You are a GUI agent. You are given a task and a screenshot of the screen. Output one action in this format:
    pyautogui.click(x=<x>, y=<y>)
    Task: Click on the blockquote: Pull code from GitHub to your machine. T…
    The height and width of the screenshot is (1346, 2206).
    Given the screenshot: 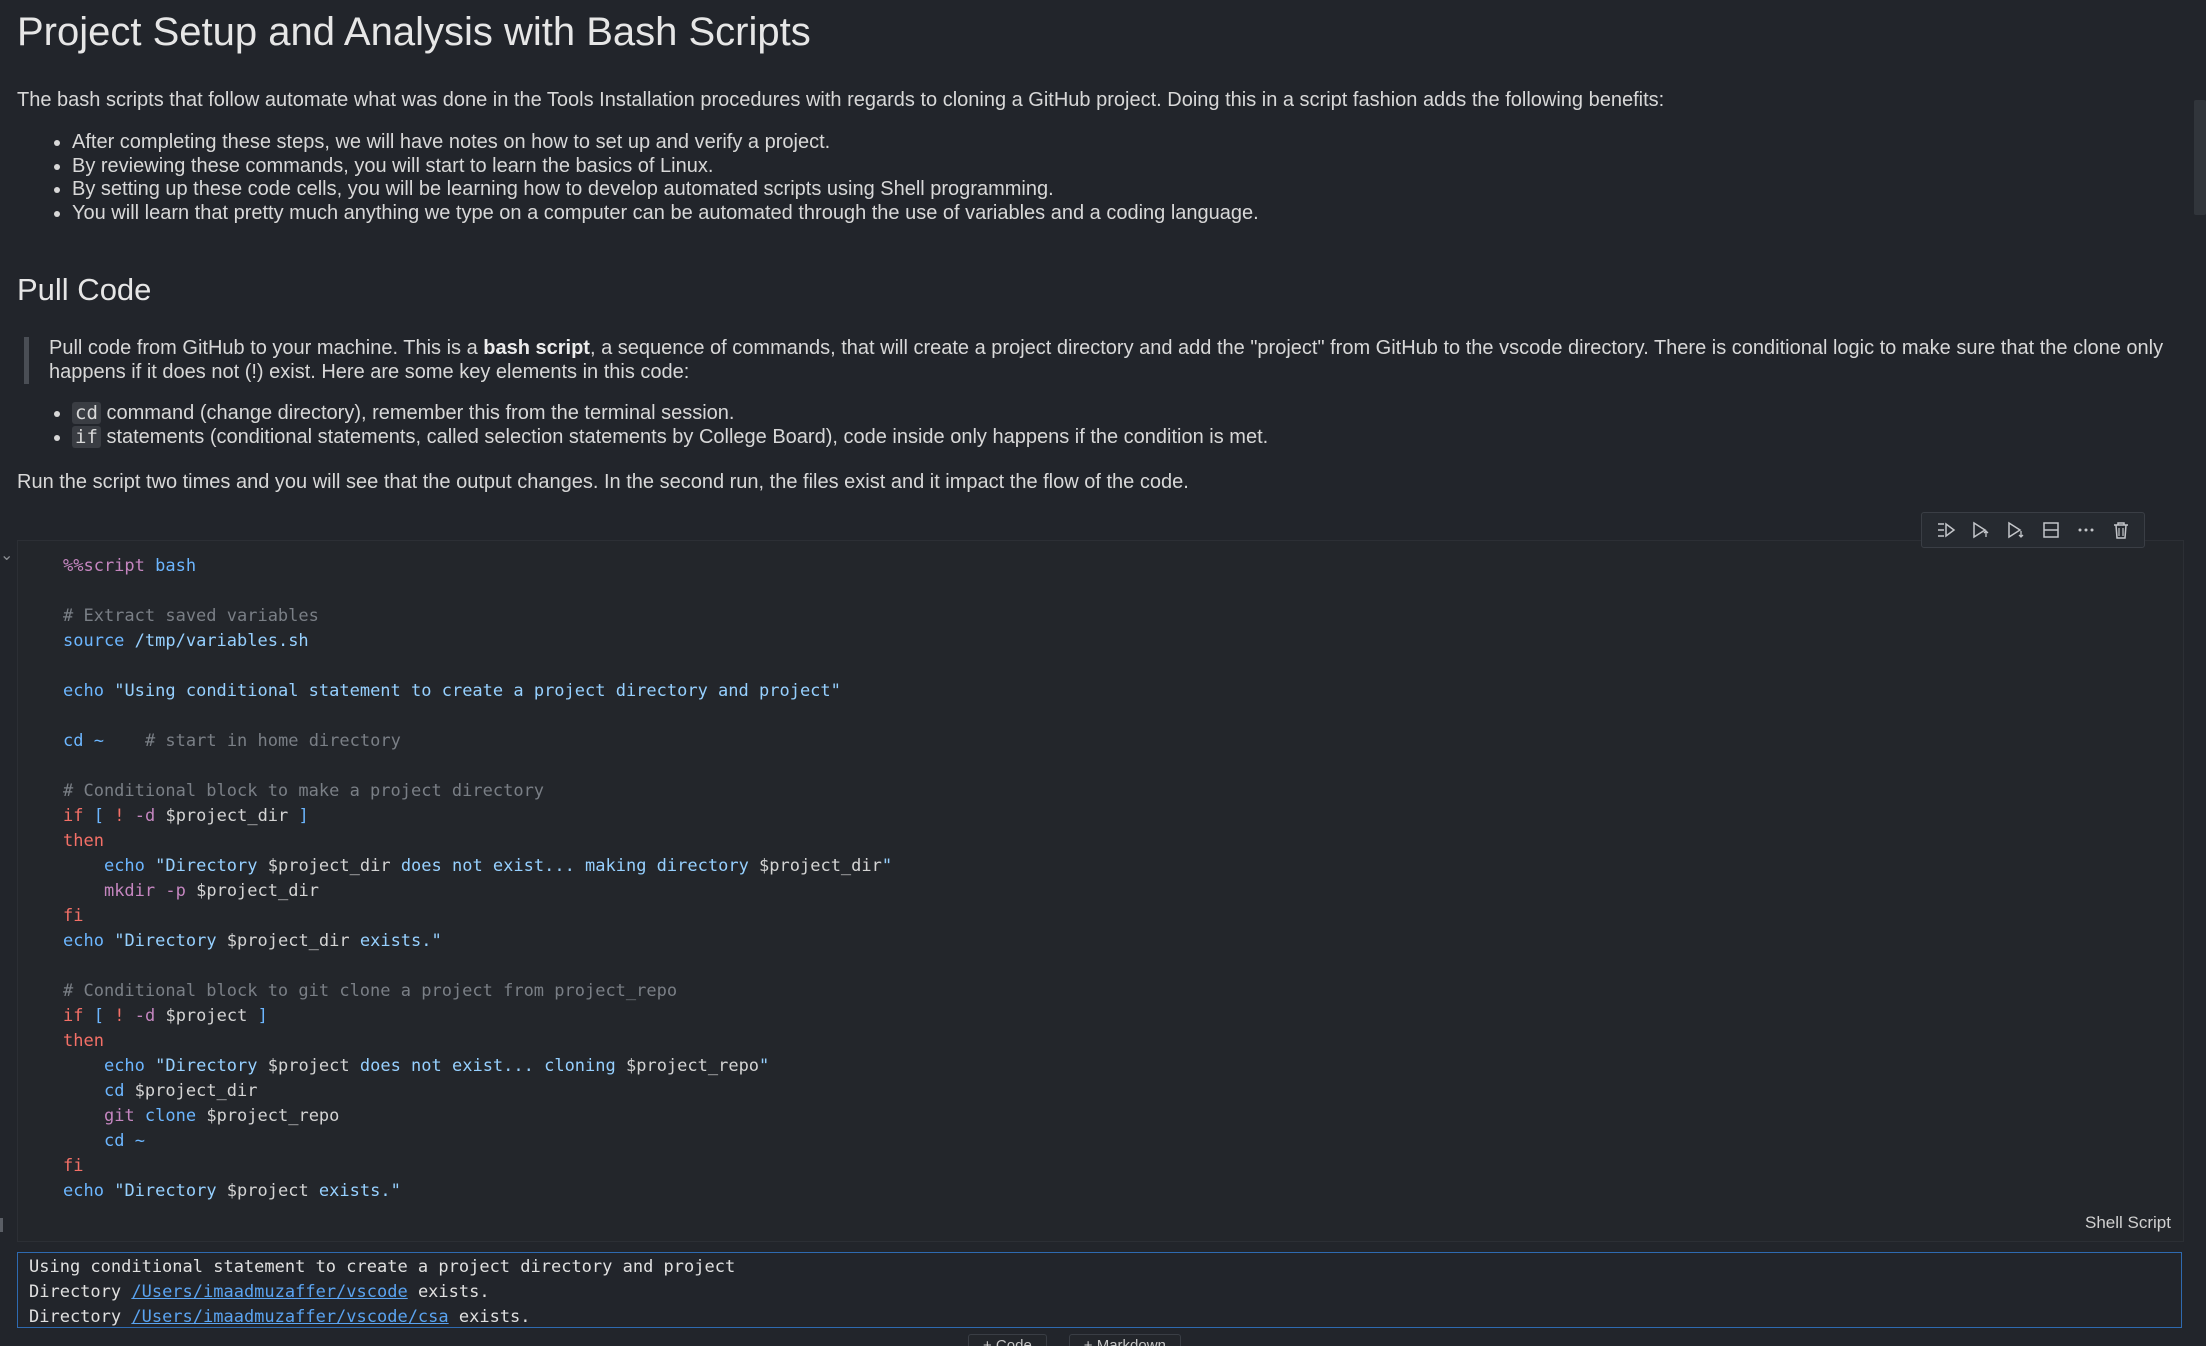 What is the action you would take?
    pyautogui.click(x=1106, y=360)
    